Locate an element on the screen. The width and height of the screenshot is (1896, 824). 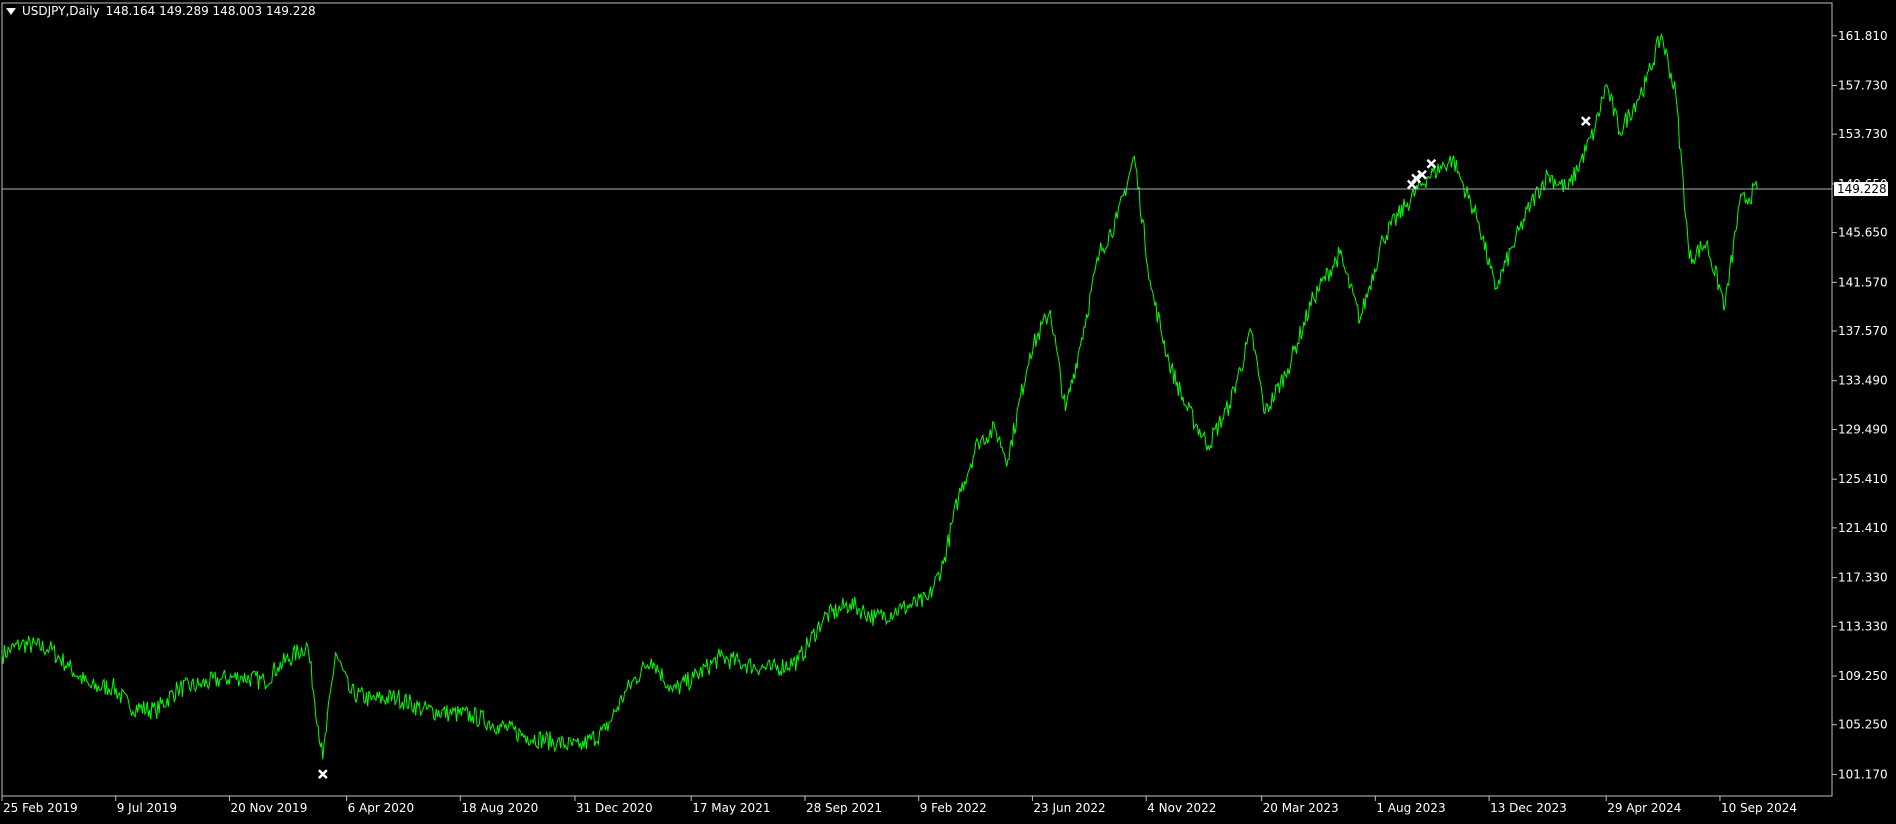
y-tick-label: 109.250 is located at coordinates (1863, 676).